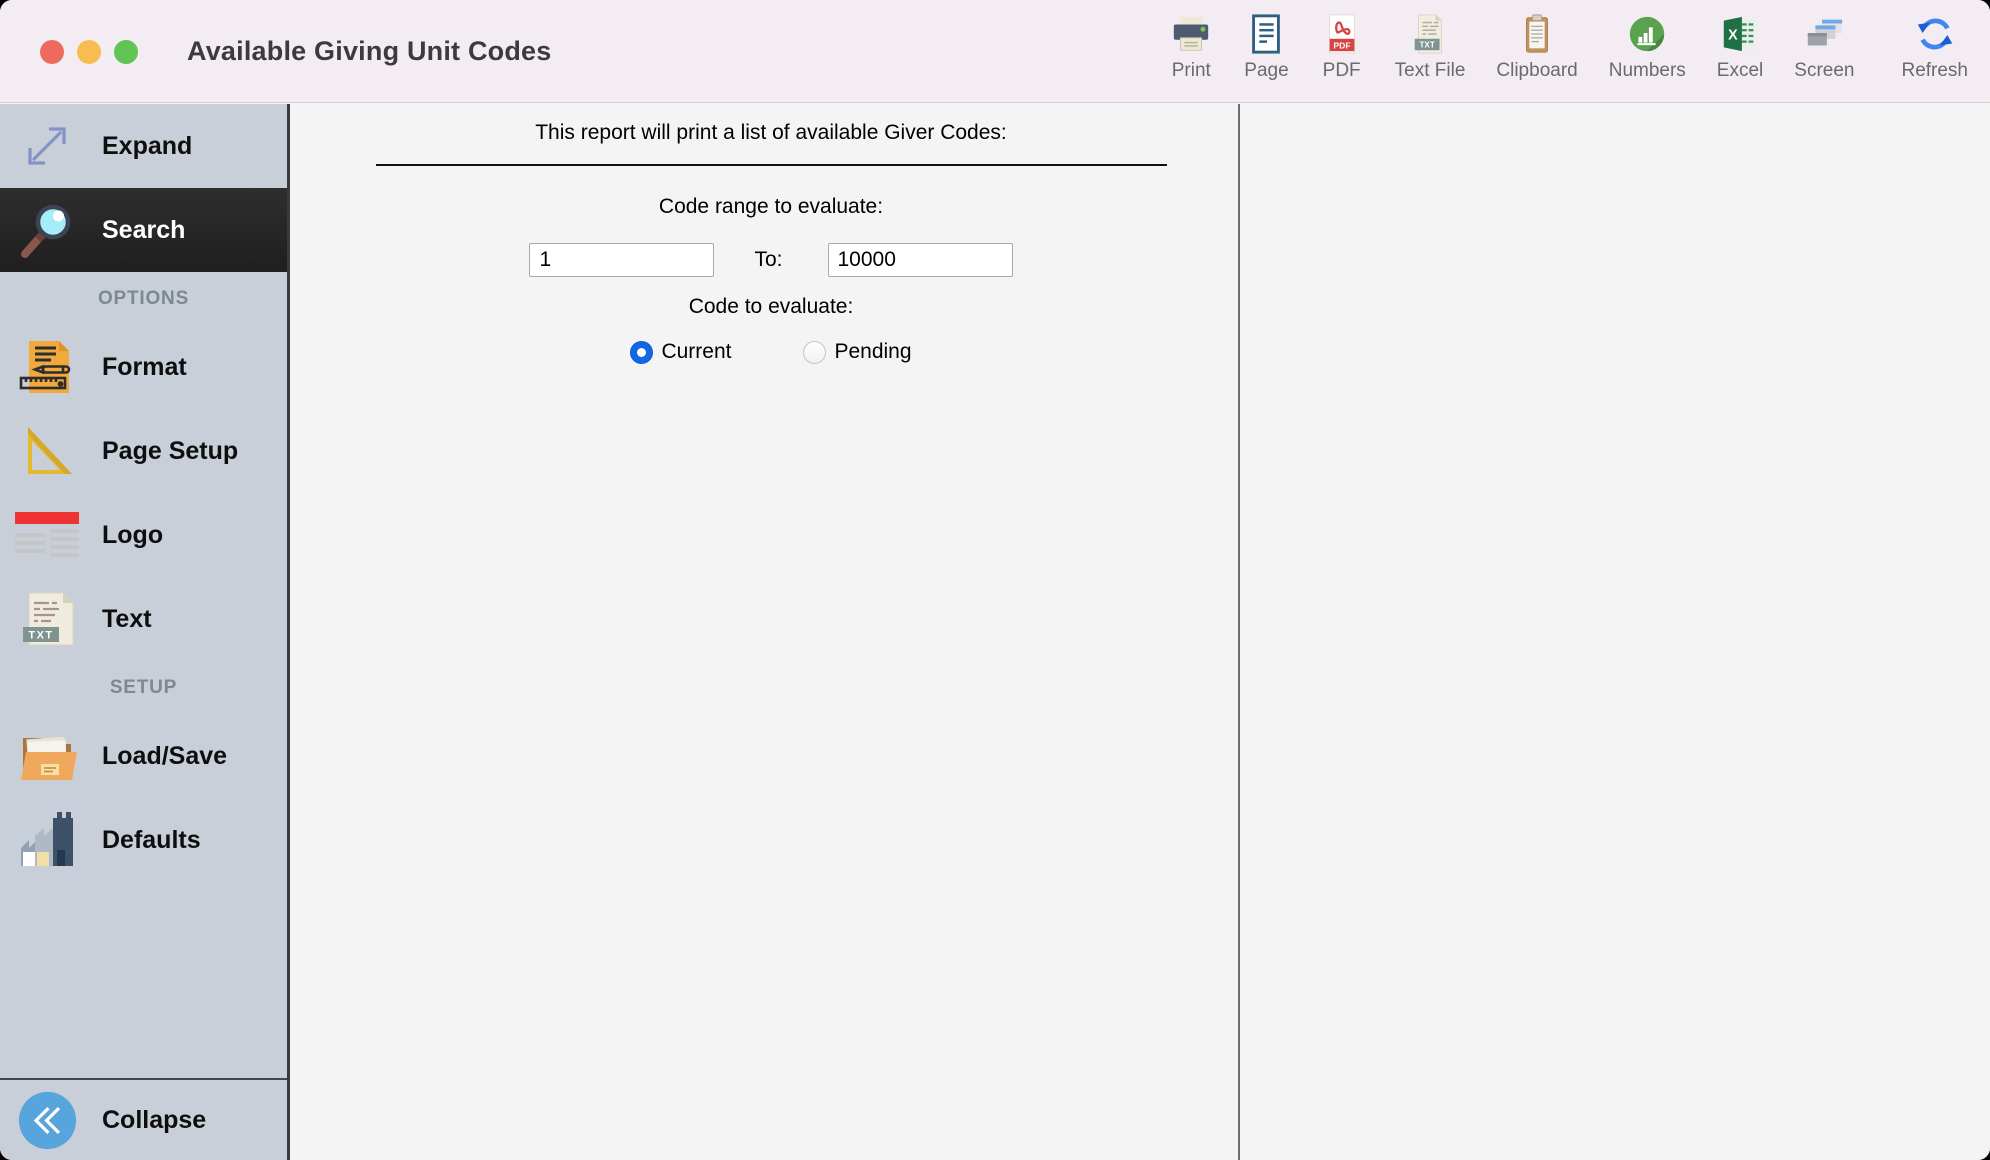  I want to click on sidebar-item-format: Format, so click(143, 367).